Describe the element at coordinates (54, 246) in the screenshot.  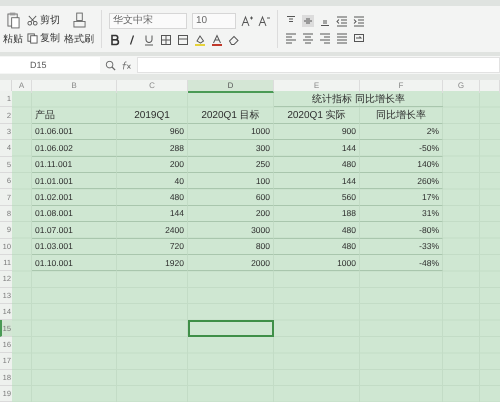
I see `table-cell: 01.03.001` at that location.